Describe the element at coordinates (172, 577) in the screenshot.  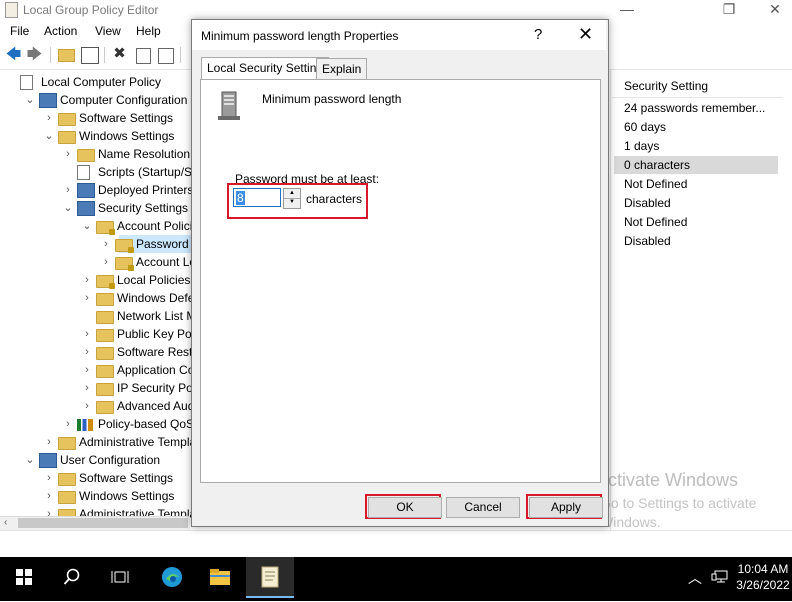
I see `edge-icon` at that location.